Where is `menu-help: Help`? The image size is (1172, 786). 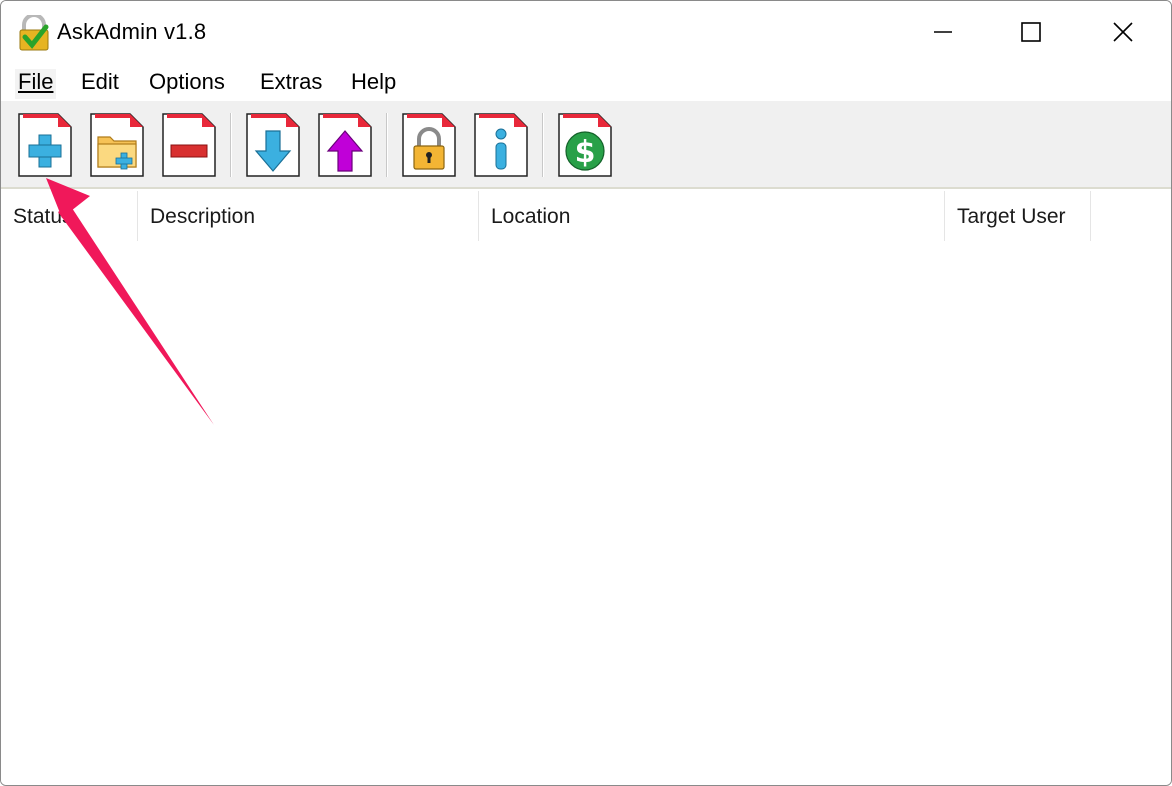 menu-help: Help is located at coordinates (373, 84).